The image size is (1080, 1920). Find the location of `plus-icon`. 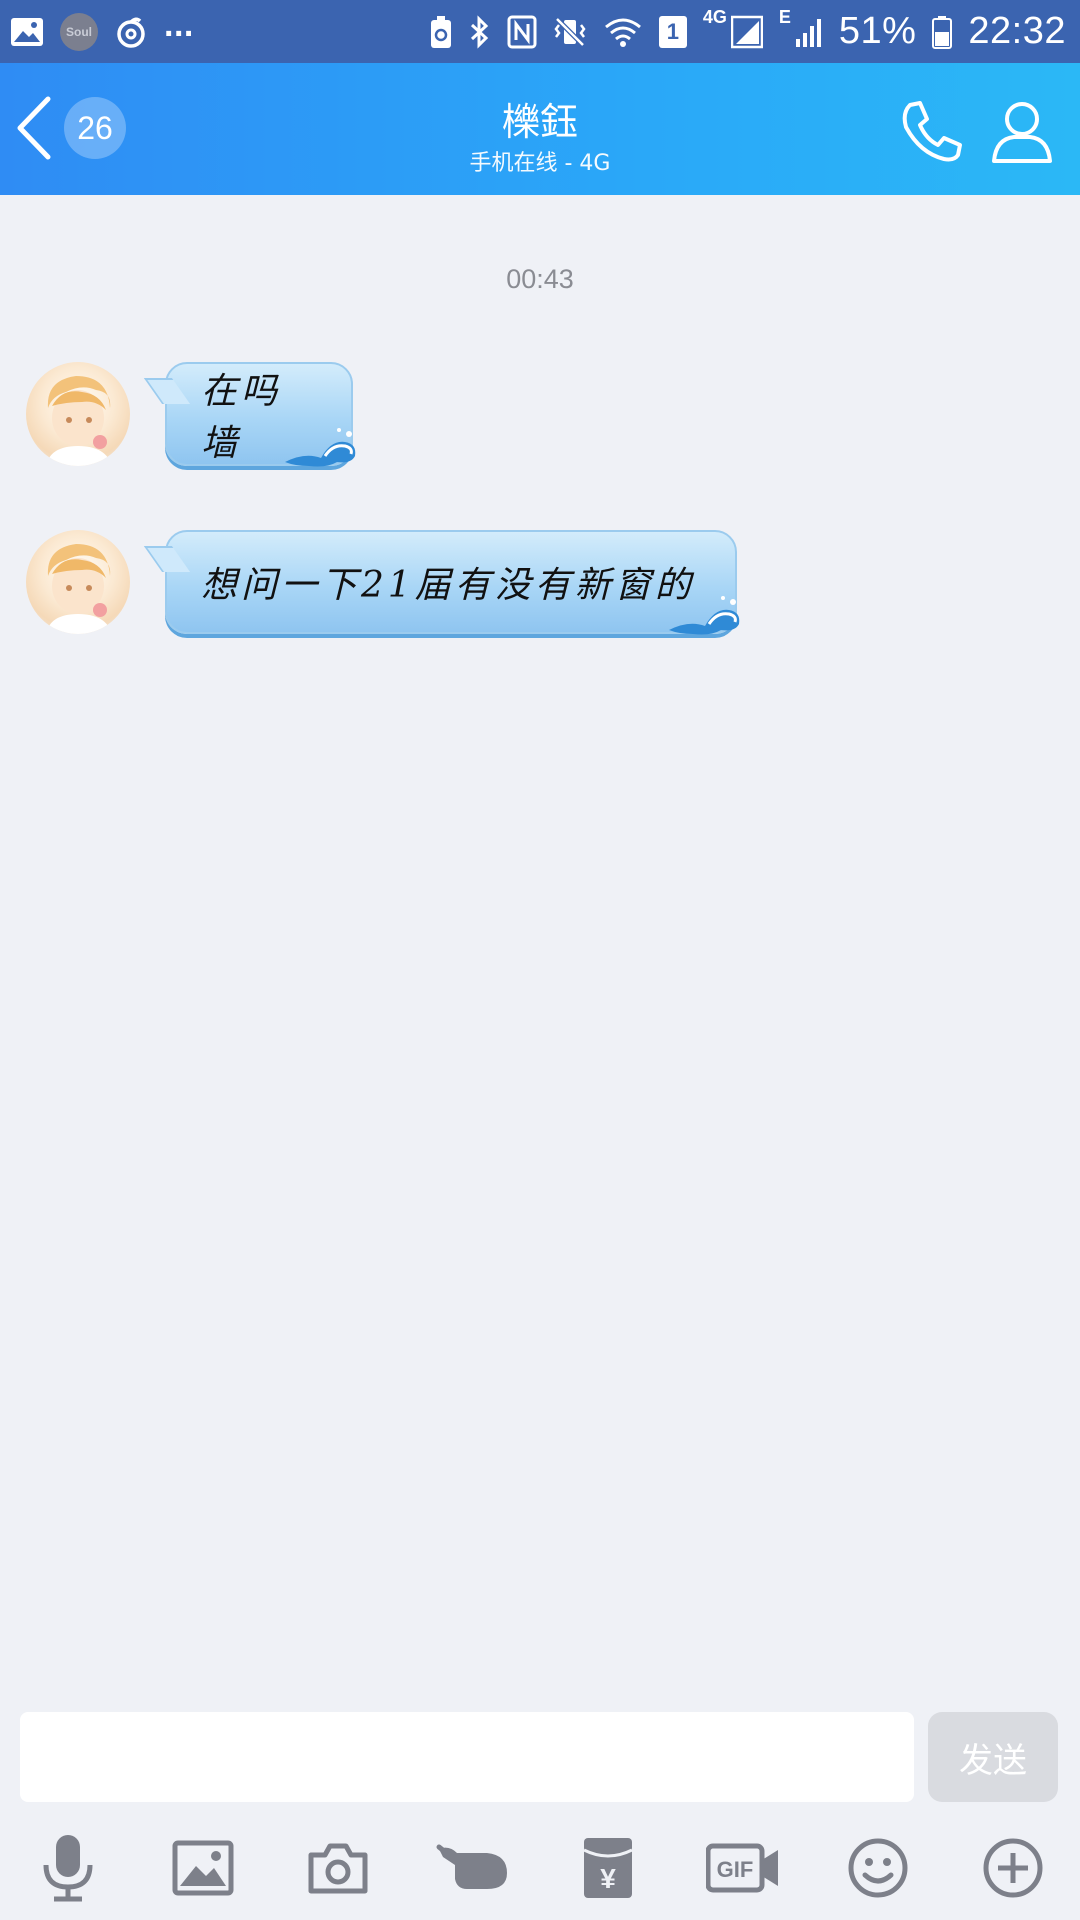

plus-icon is located at coordinates (1013, 1868).